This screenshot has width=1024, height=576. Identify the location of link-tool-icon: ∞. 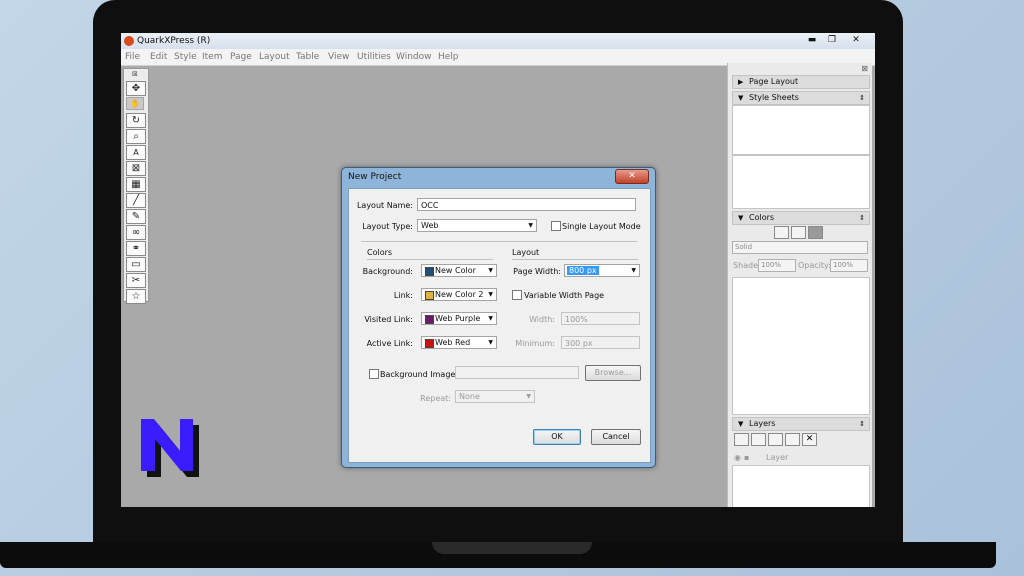
(136, 232).